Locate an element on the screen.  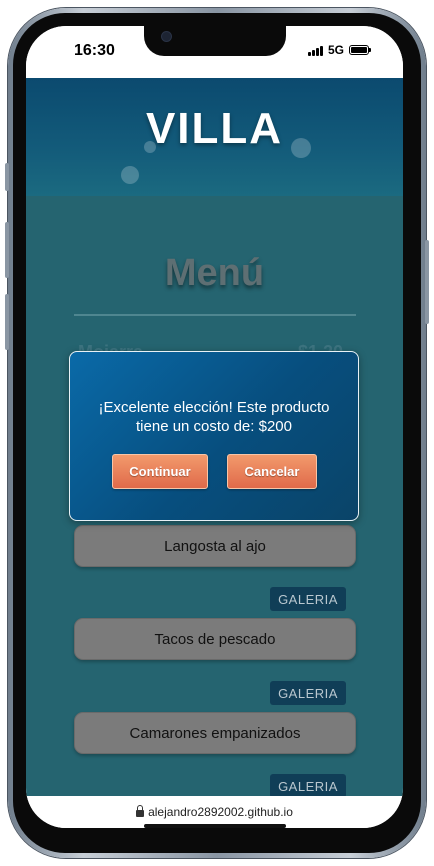
dish-button-camarones: Camarones empanizados is located at coordinates (215, 733).